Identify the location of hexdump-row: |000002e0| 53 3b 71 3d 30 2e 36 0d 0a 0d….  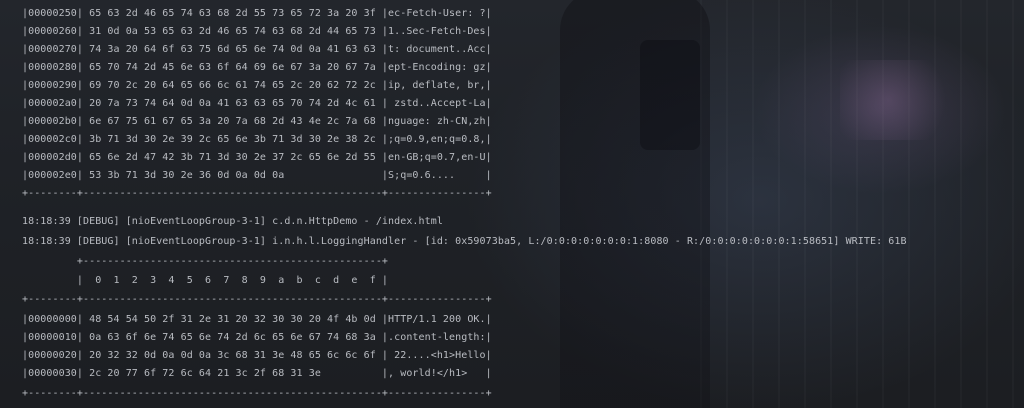
(257, 175).